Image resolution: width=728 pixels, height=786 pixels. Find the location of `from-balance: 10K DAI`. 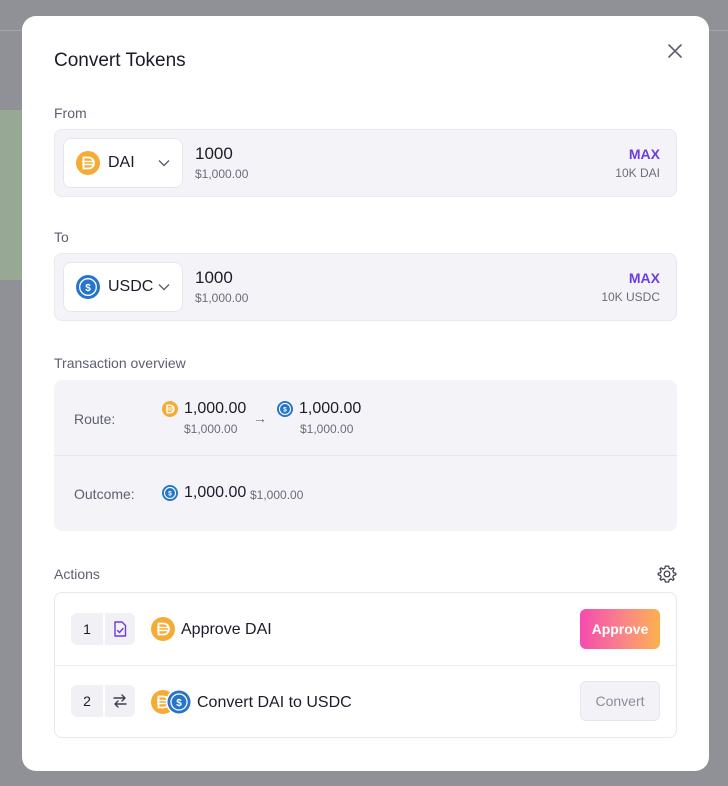

from-balance: 10K DAI is located at coordinates (637, 173).